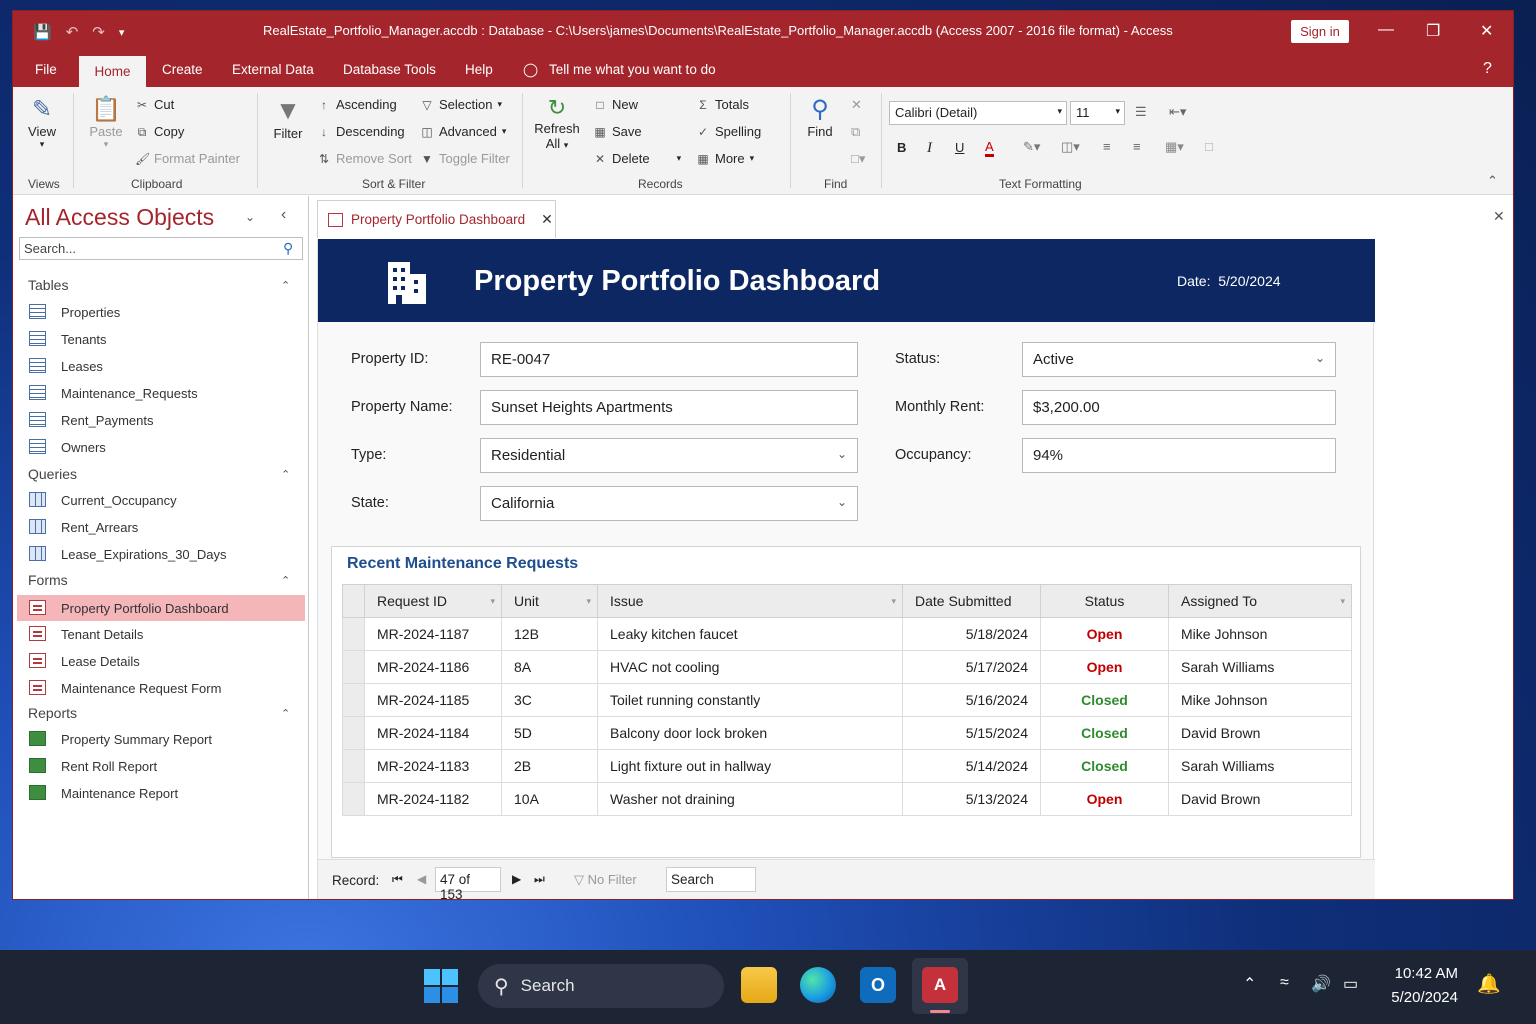 The image size is (1536, 1024). I want to click on unit-cell: 10A, so click(549, 799).